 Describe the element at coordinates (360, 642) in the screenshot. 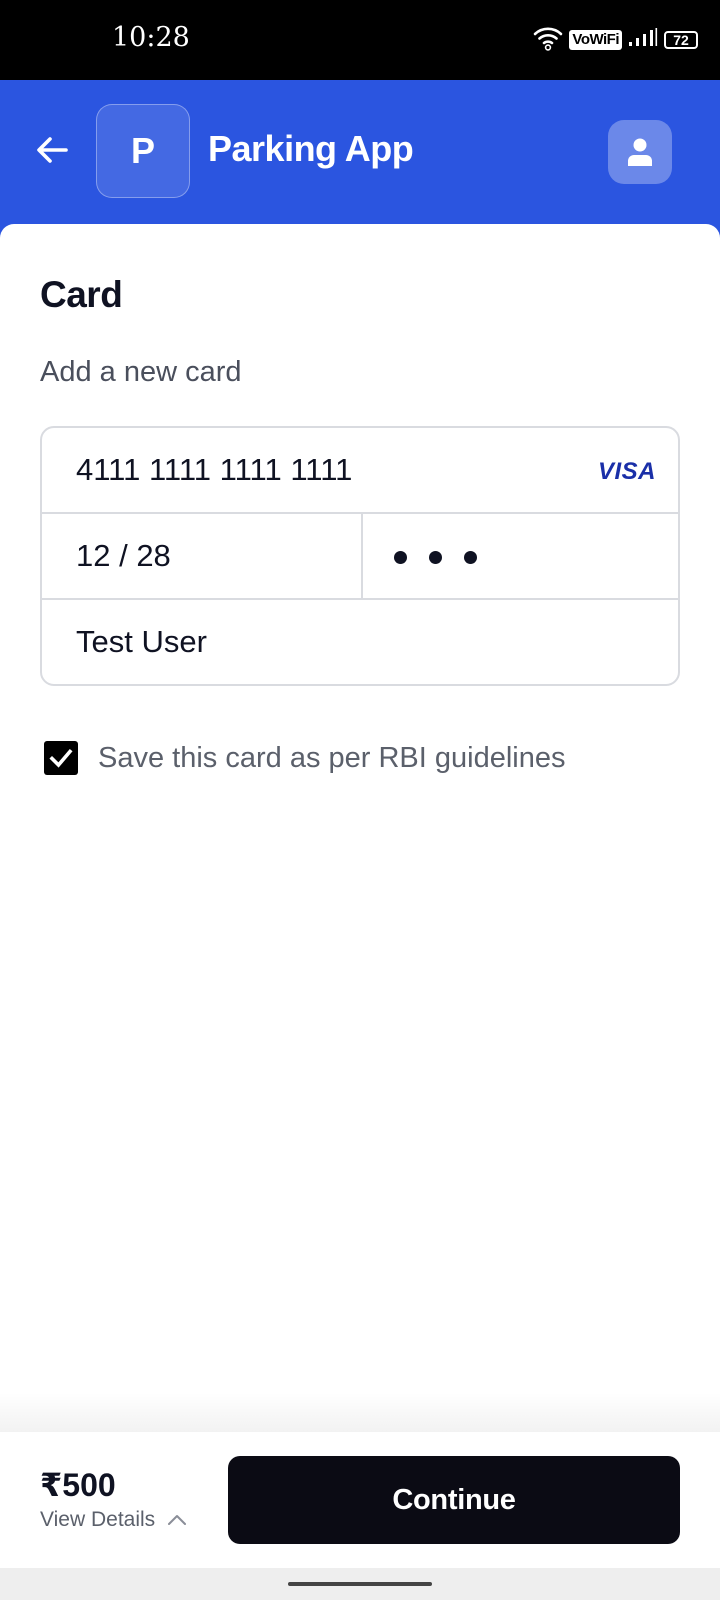

I see `holder-name-row: Test User` at that location.